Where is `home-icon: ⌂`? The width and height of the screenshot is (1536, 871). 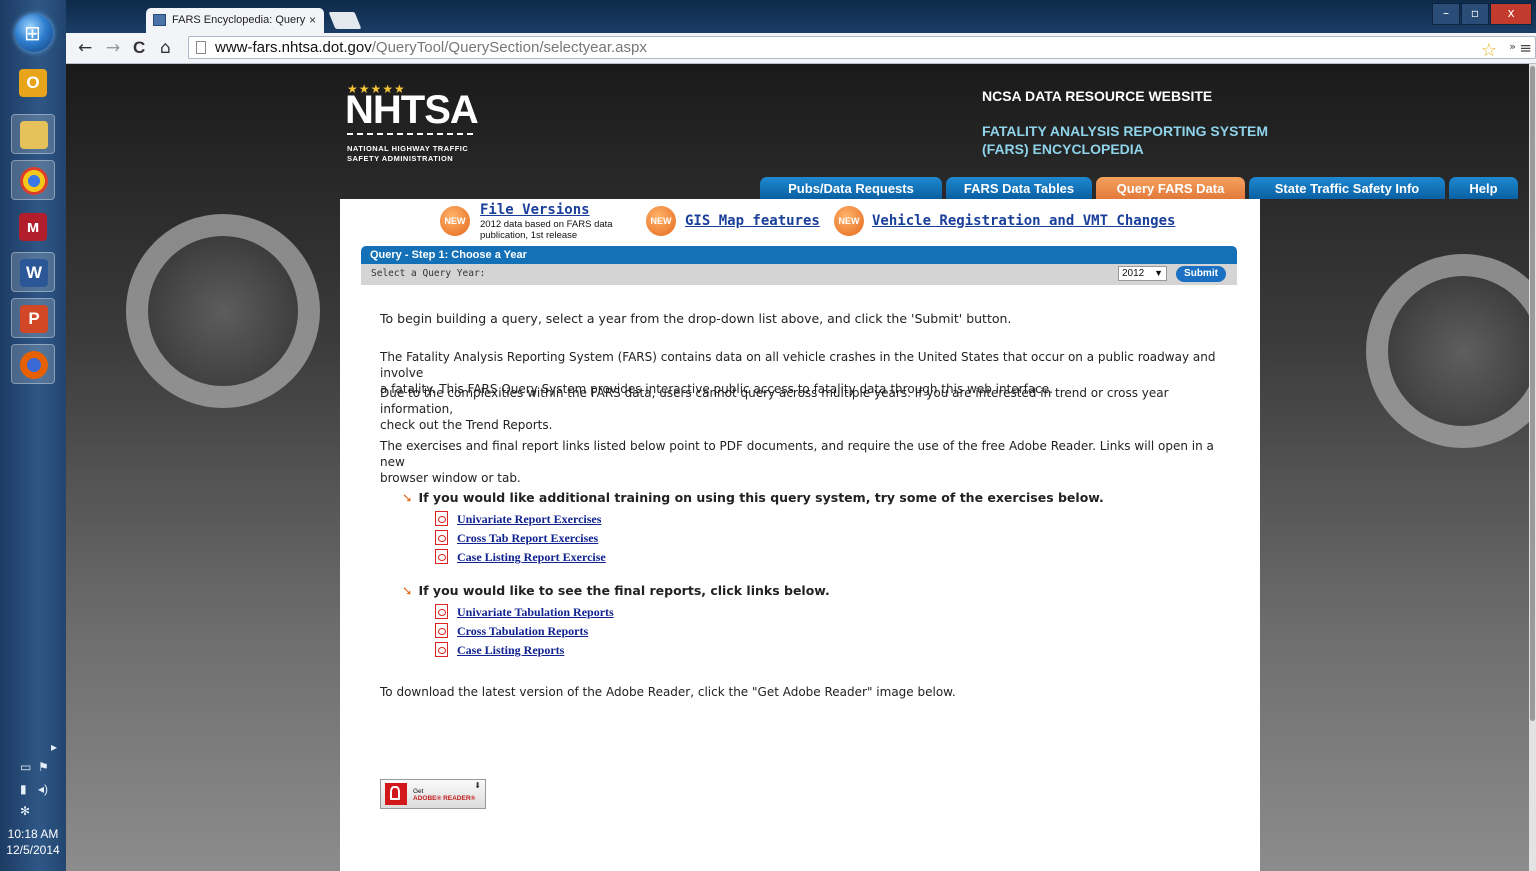
home-icon: ⌂ is located at coordinates (165, 48).